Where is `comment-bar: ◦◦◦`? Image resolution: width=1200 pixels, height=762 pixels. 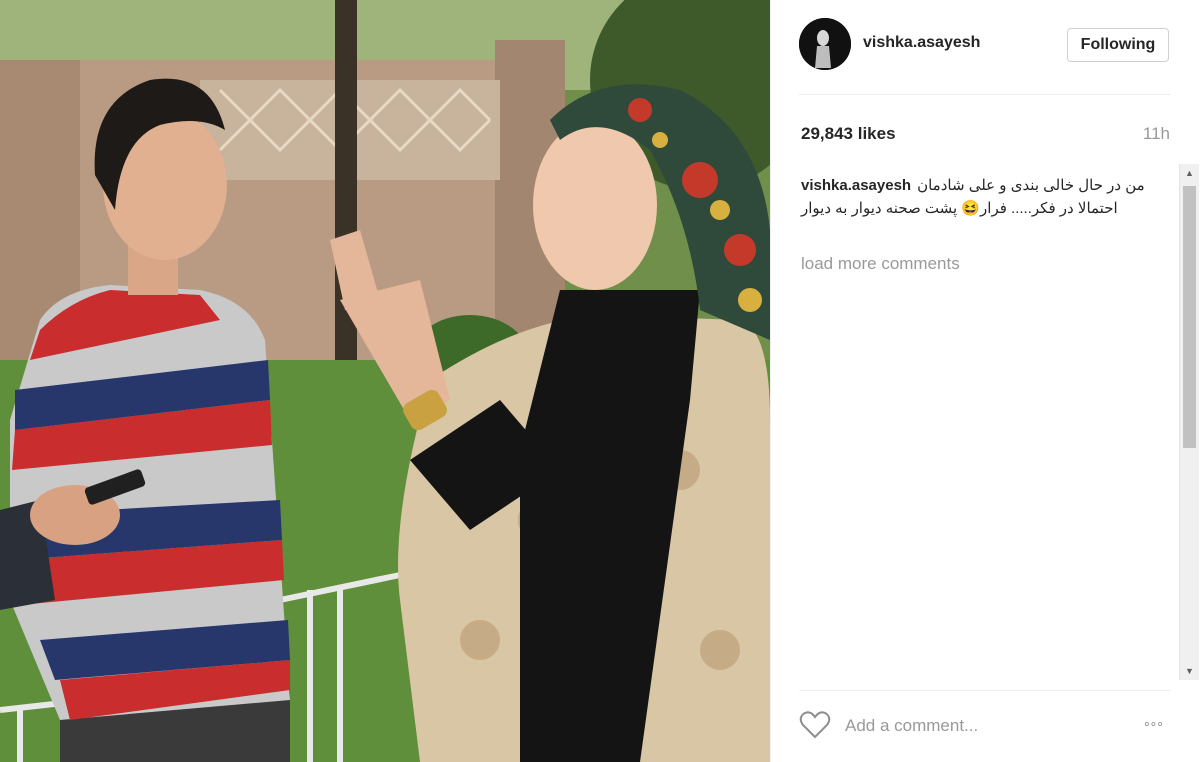 comment-bar: ◦◦◦ is located at coordinates (985, 726).